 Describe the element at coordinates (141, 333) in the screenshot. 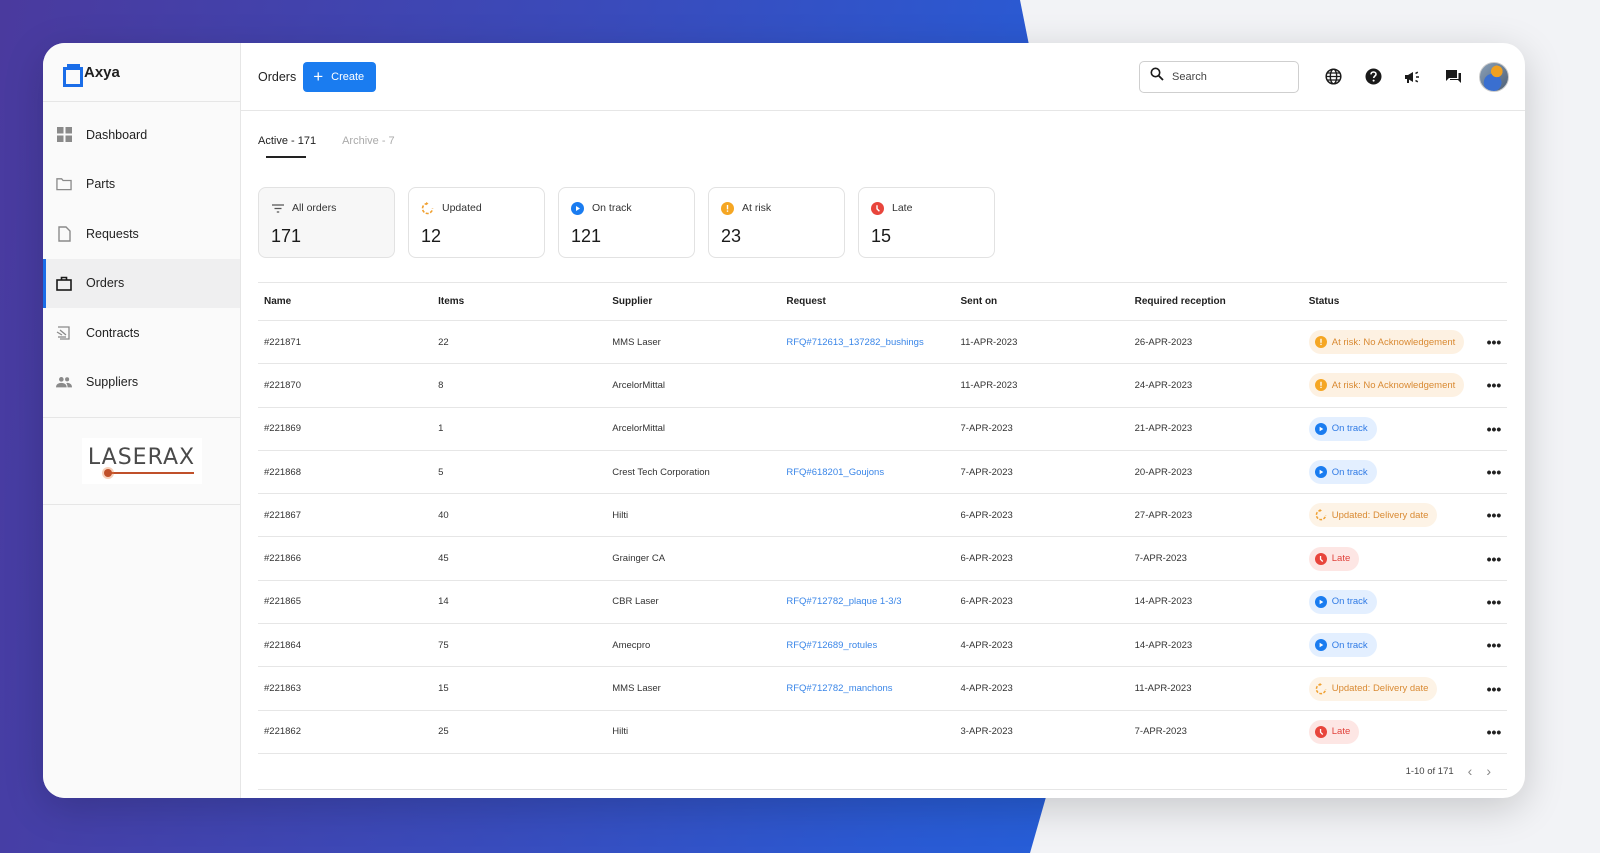

I see `sidebar-item-contracts: Contracts` at that location.